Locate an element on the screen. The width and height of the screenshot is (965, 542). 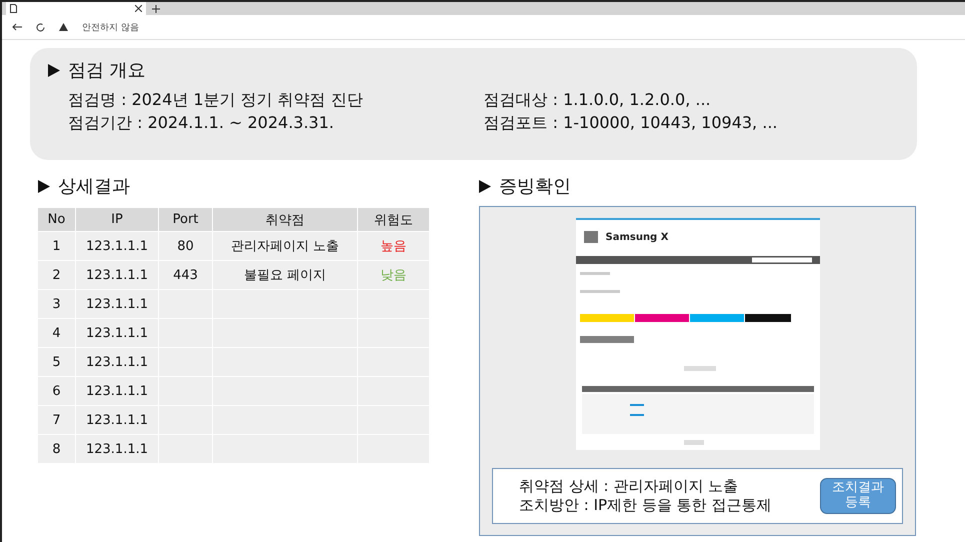
table-cell: 4 is located at coordinates (56, 333).